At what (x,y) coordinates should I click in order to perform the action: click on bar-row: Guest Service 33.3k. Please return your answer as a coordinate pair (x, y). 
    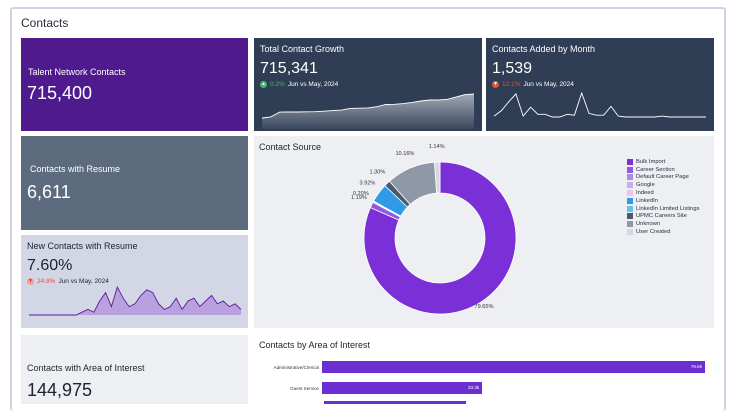
    Looking at the image, I should click on (370, 388).